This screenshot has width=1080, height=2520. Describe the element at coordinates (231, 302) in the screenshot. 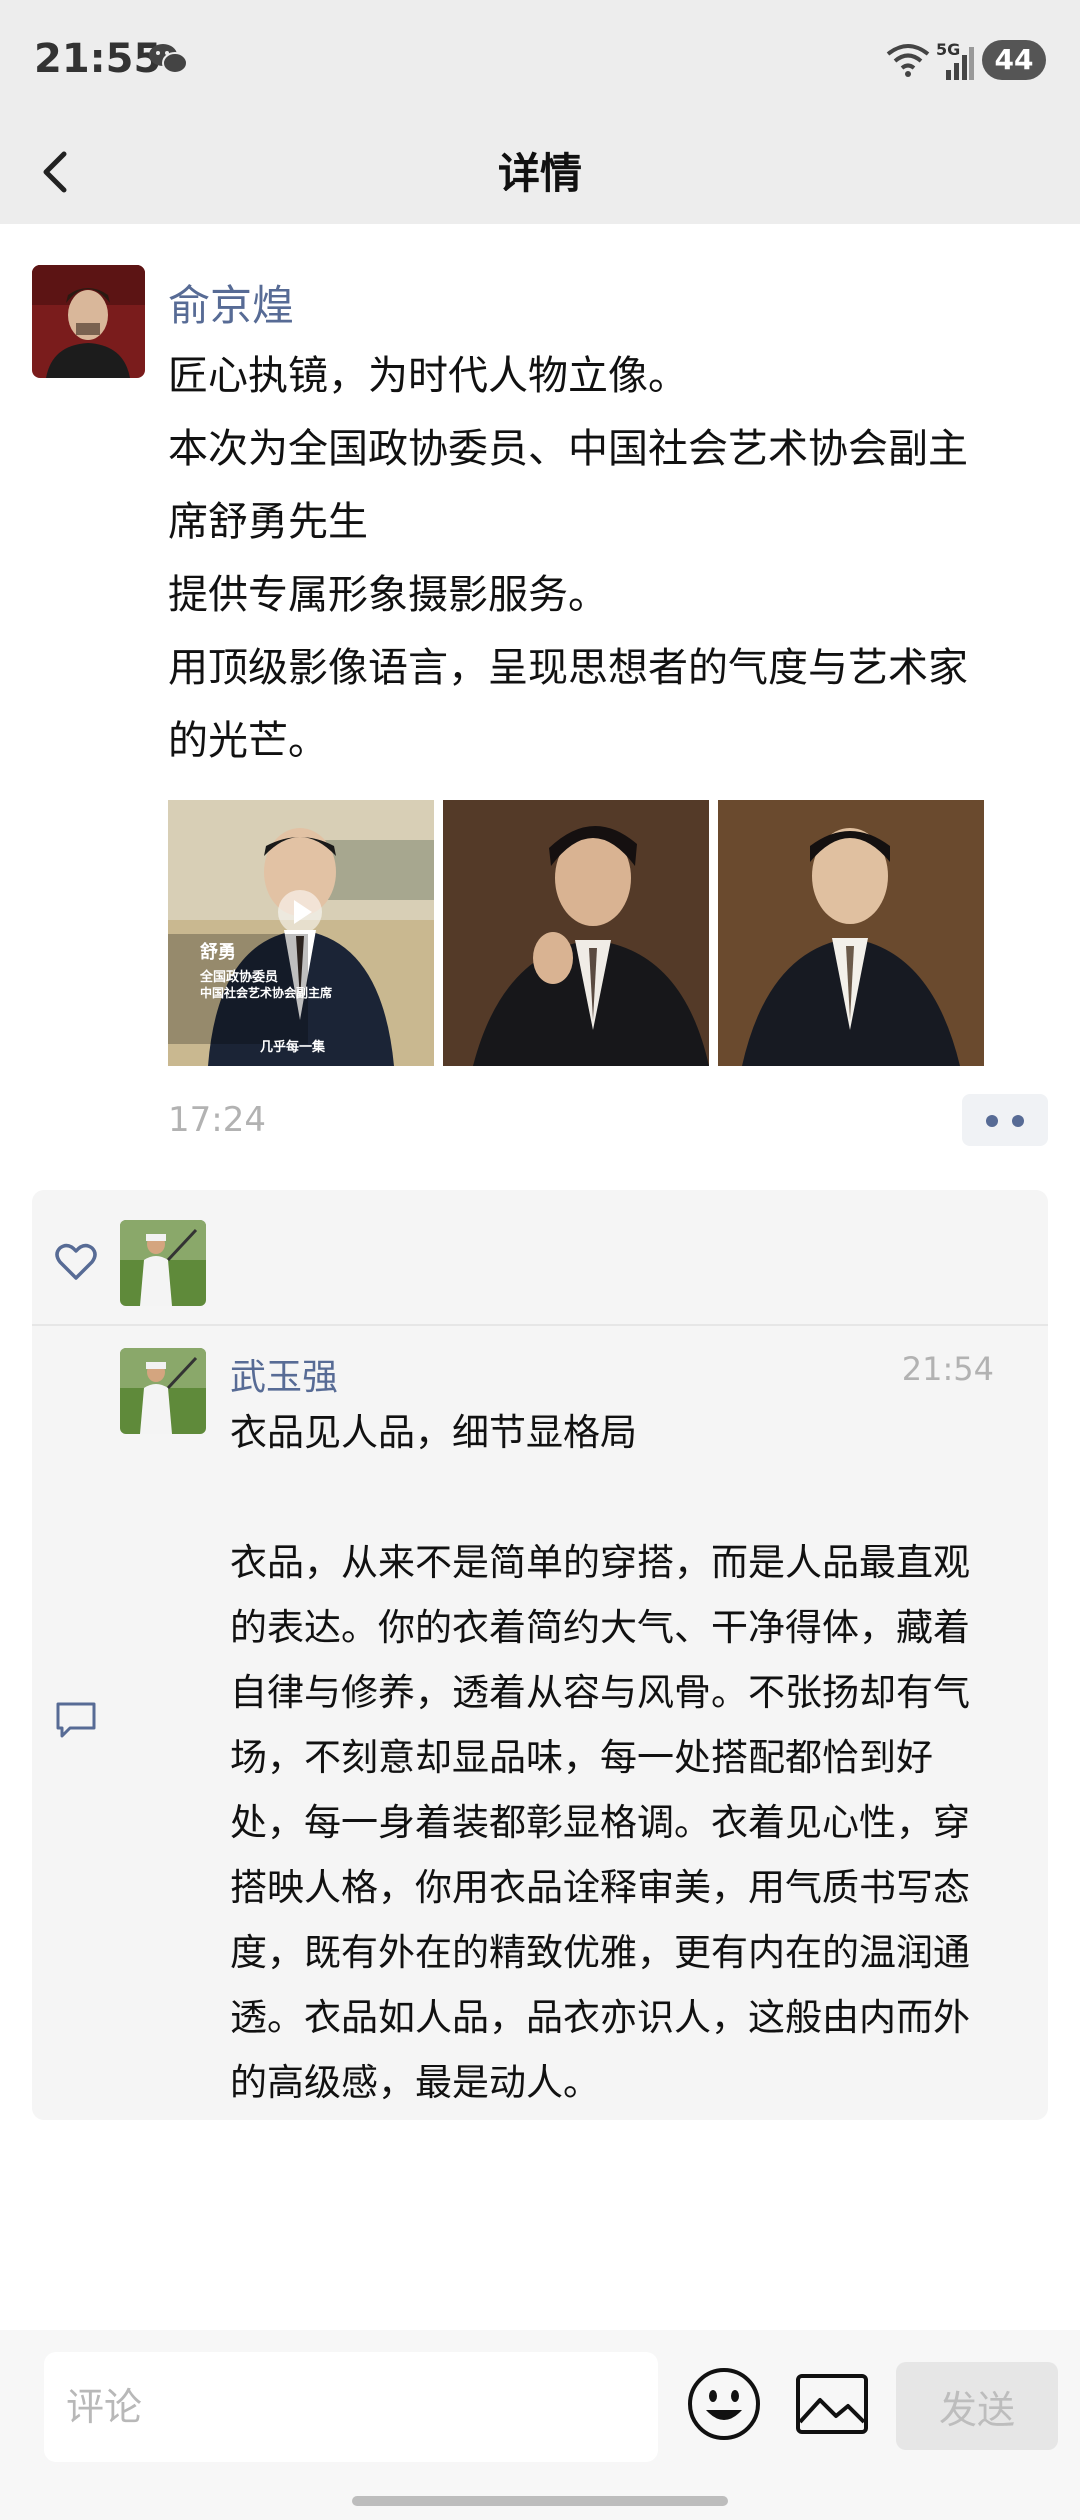

I see `author-name: 俞京煌` at that location.